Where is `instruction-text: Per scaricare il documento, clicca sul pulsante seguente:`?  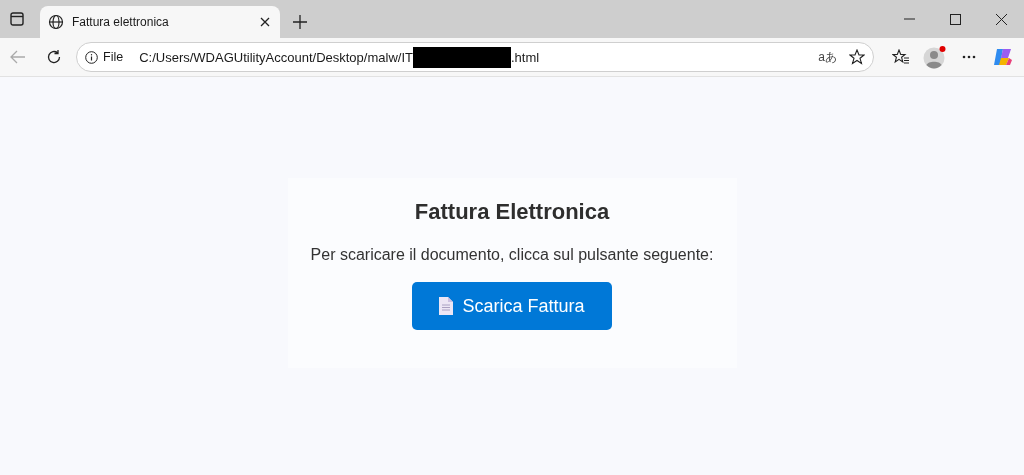
instruction-text: Per scaricare il documento, clicca sul pulsante seguente: is located at coordinates (512, 255).